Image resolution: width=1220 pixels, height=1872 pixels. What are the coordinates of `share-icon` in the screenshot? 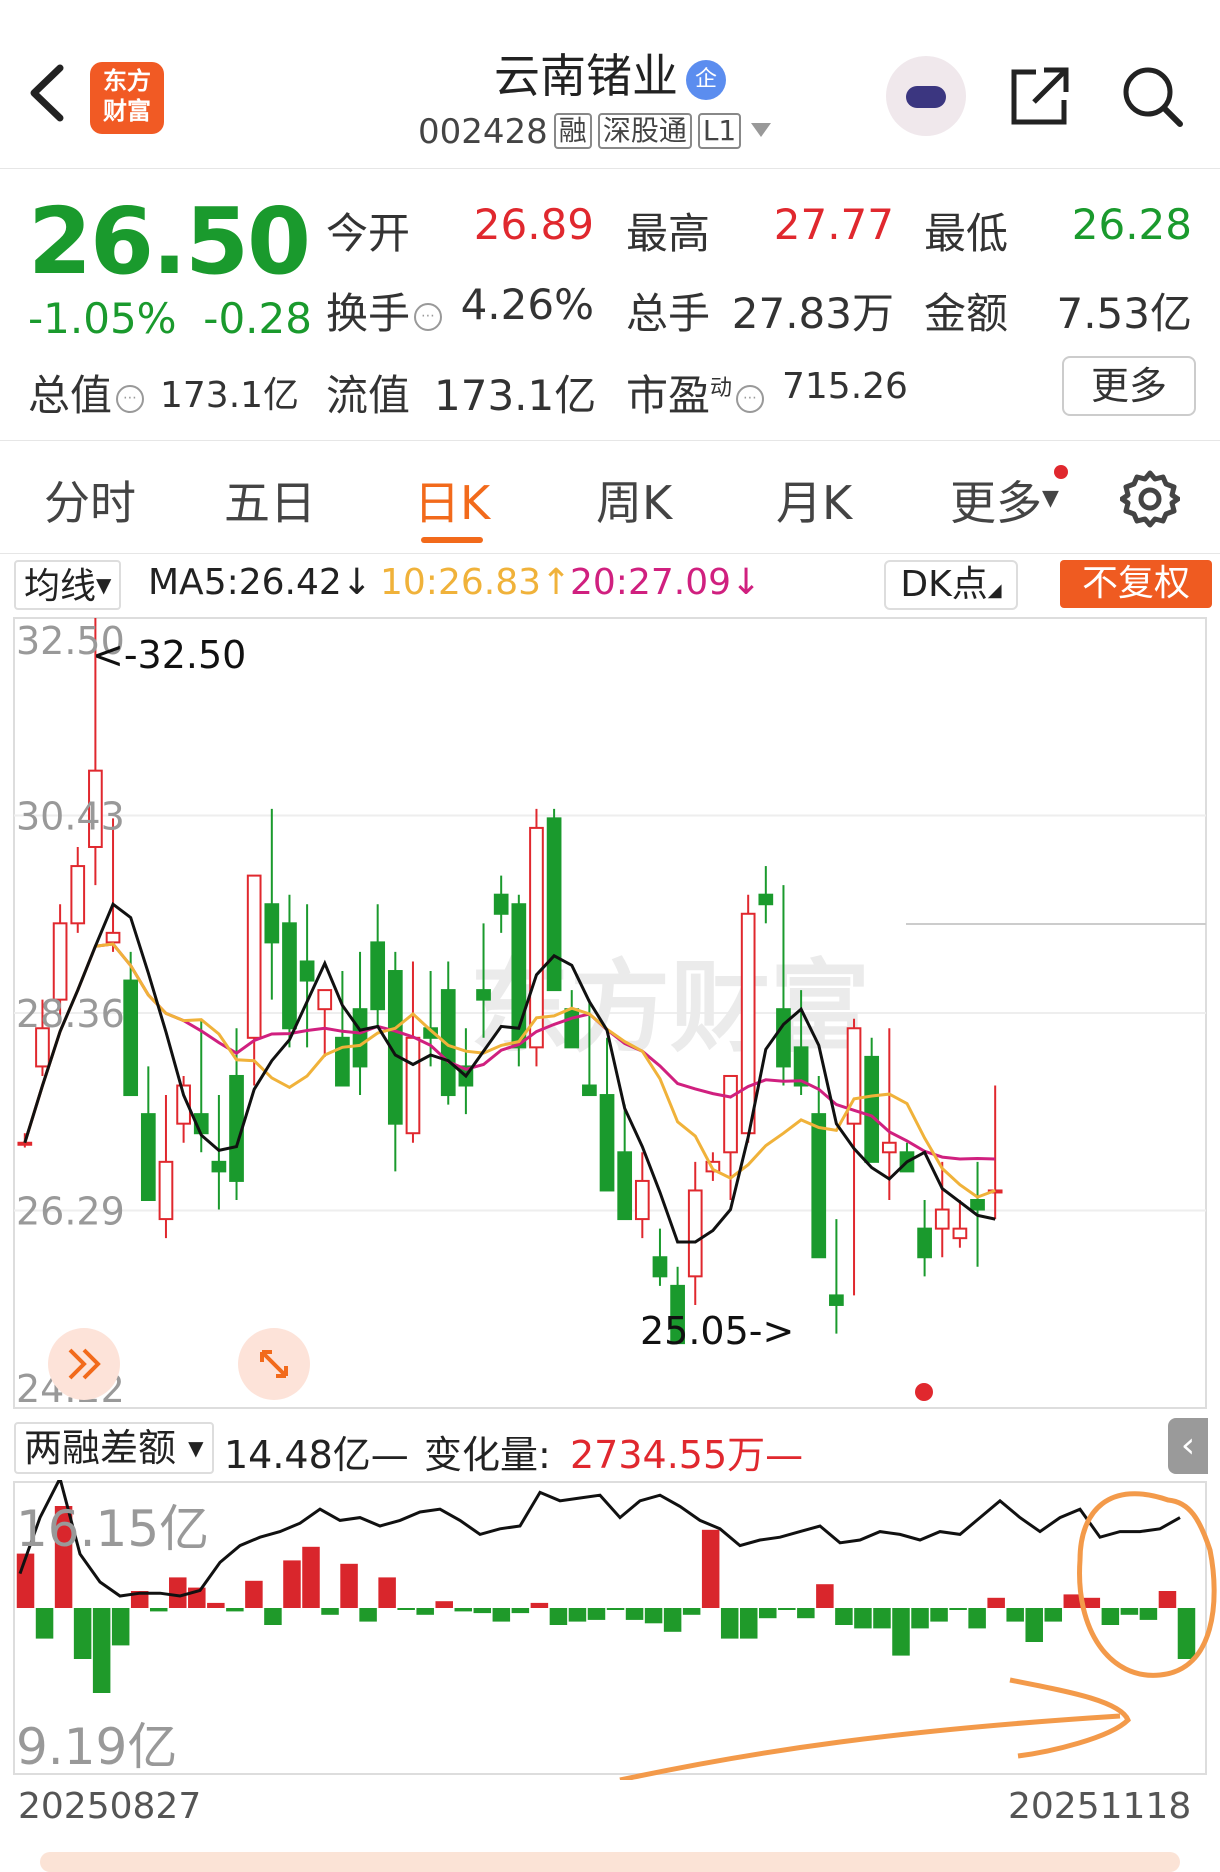 It's located at (1040, 96).